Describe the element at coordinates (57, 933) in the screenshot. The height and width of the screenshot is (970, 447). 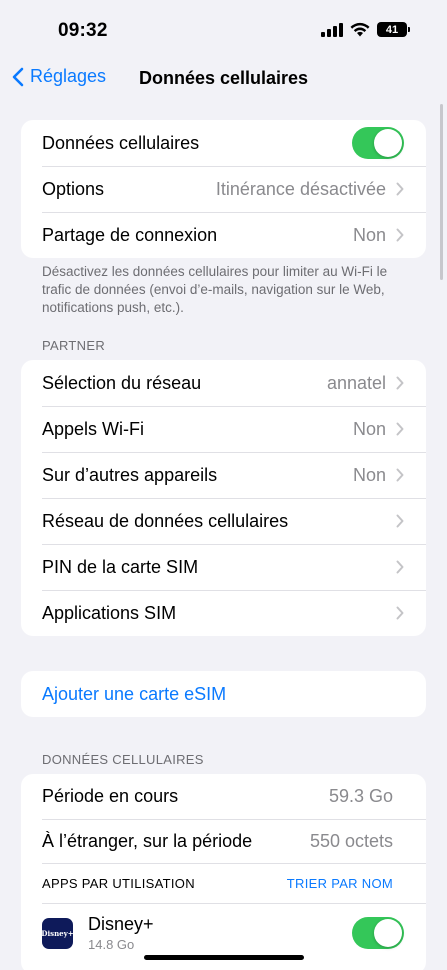
I see `disney-plus-icon: Disney+` at that location.